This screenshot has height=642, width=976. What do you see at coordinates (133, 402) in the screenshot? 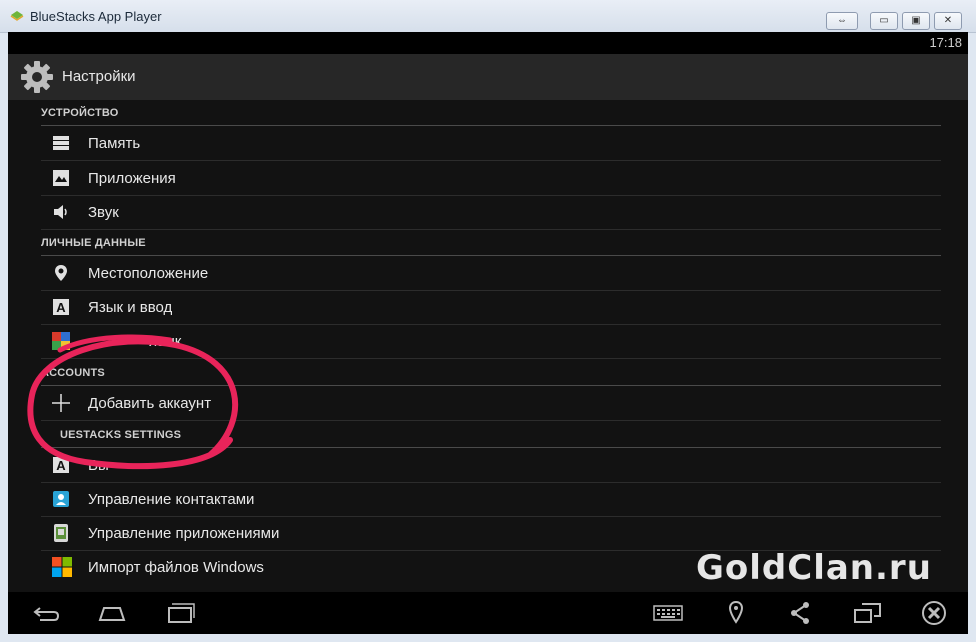
I see `red-annotation-circle` at bounding box center [133, 402].